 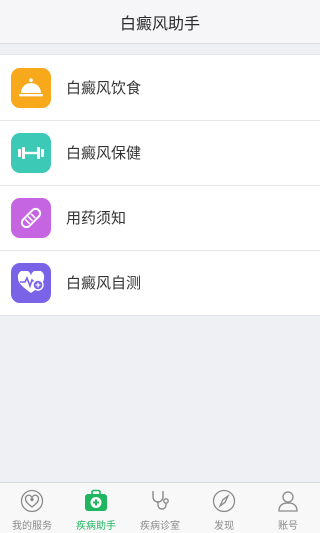 What do you see at coordinates (104, 153) in the screenshot?
I see `menu-item-label: 白癜风保健` at bounding box center [104, 153].